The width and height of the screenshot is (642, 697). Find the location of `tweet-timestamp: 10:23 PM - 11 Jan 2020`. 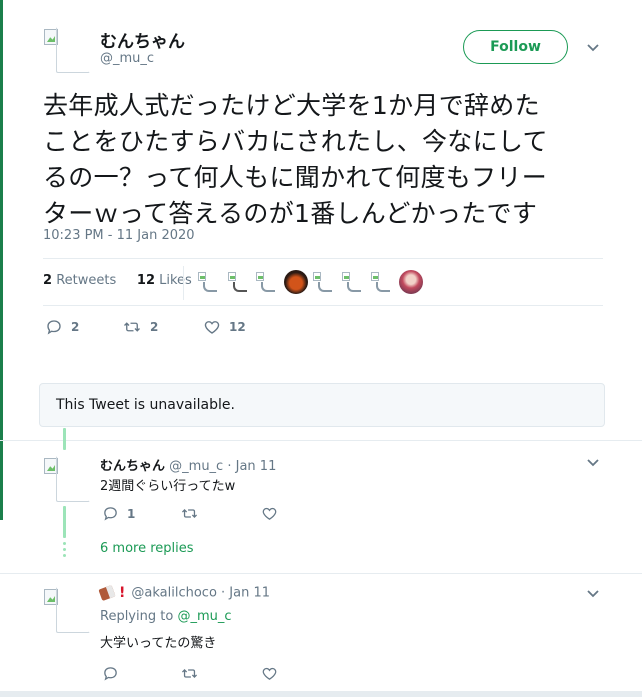

tweet-timestamp: 10:23 PM - 11 Jan 2020 is located at coordinates (119, 235).